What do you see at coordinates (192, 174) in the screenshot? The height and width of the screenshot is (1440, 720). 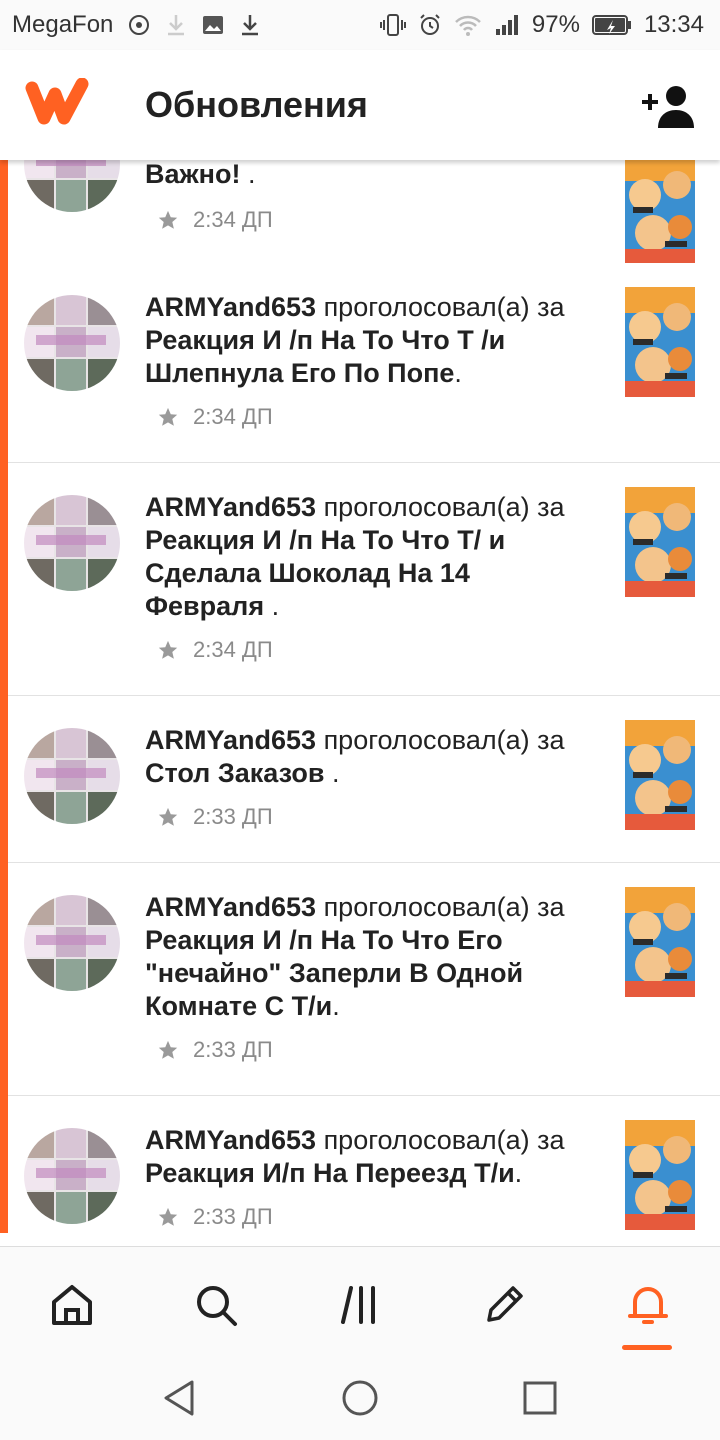 I see `story-title: Важно!` at bounding box center [192, 174].